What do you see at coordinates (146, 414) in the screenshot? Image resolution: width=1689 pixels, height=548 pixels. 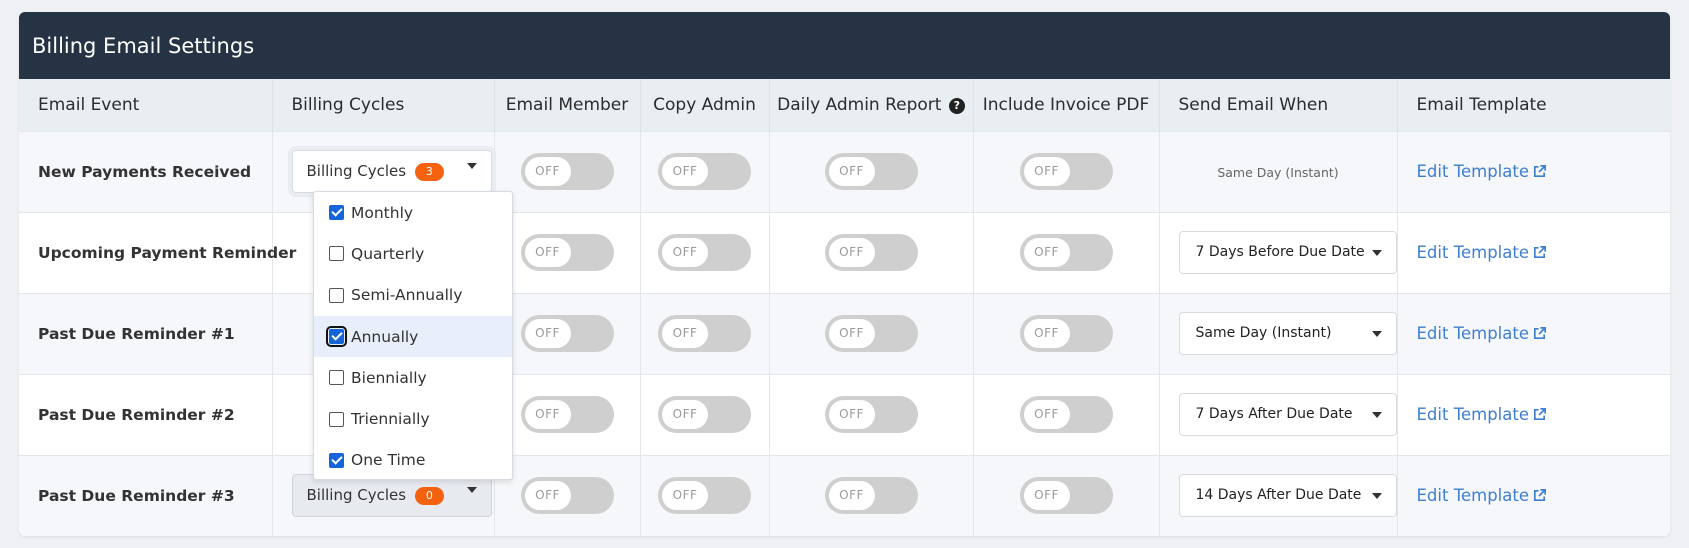 I see `email-event-name: Past Due Reminder #2` at bounding box center [146, 414].